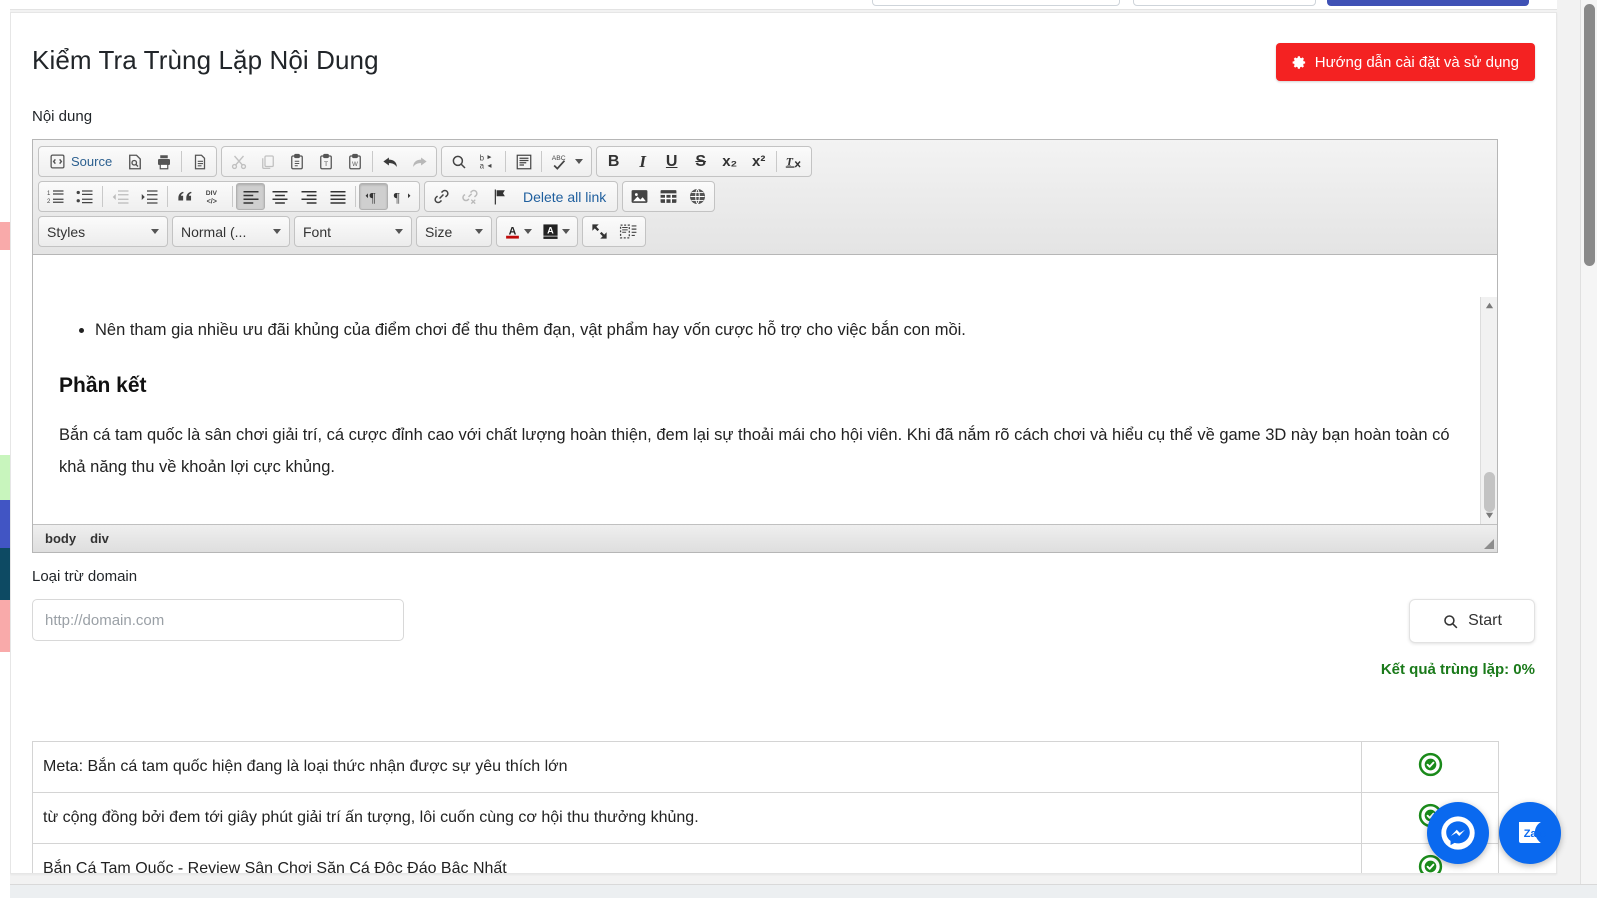 The image size is (1597, 898). Describe the element at coordinates (402, 196) in the screenshot. I see `rtl-button: ¶` at that location.